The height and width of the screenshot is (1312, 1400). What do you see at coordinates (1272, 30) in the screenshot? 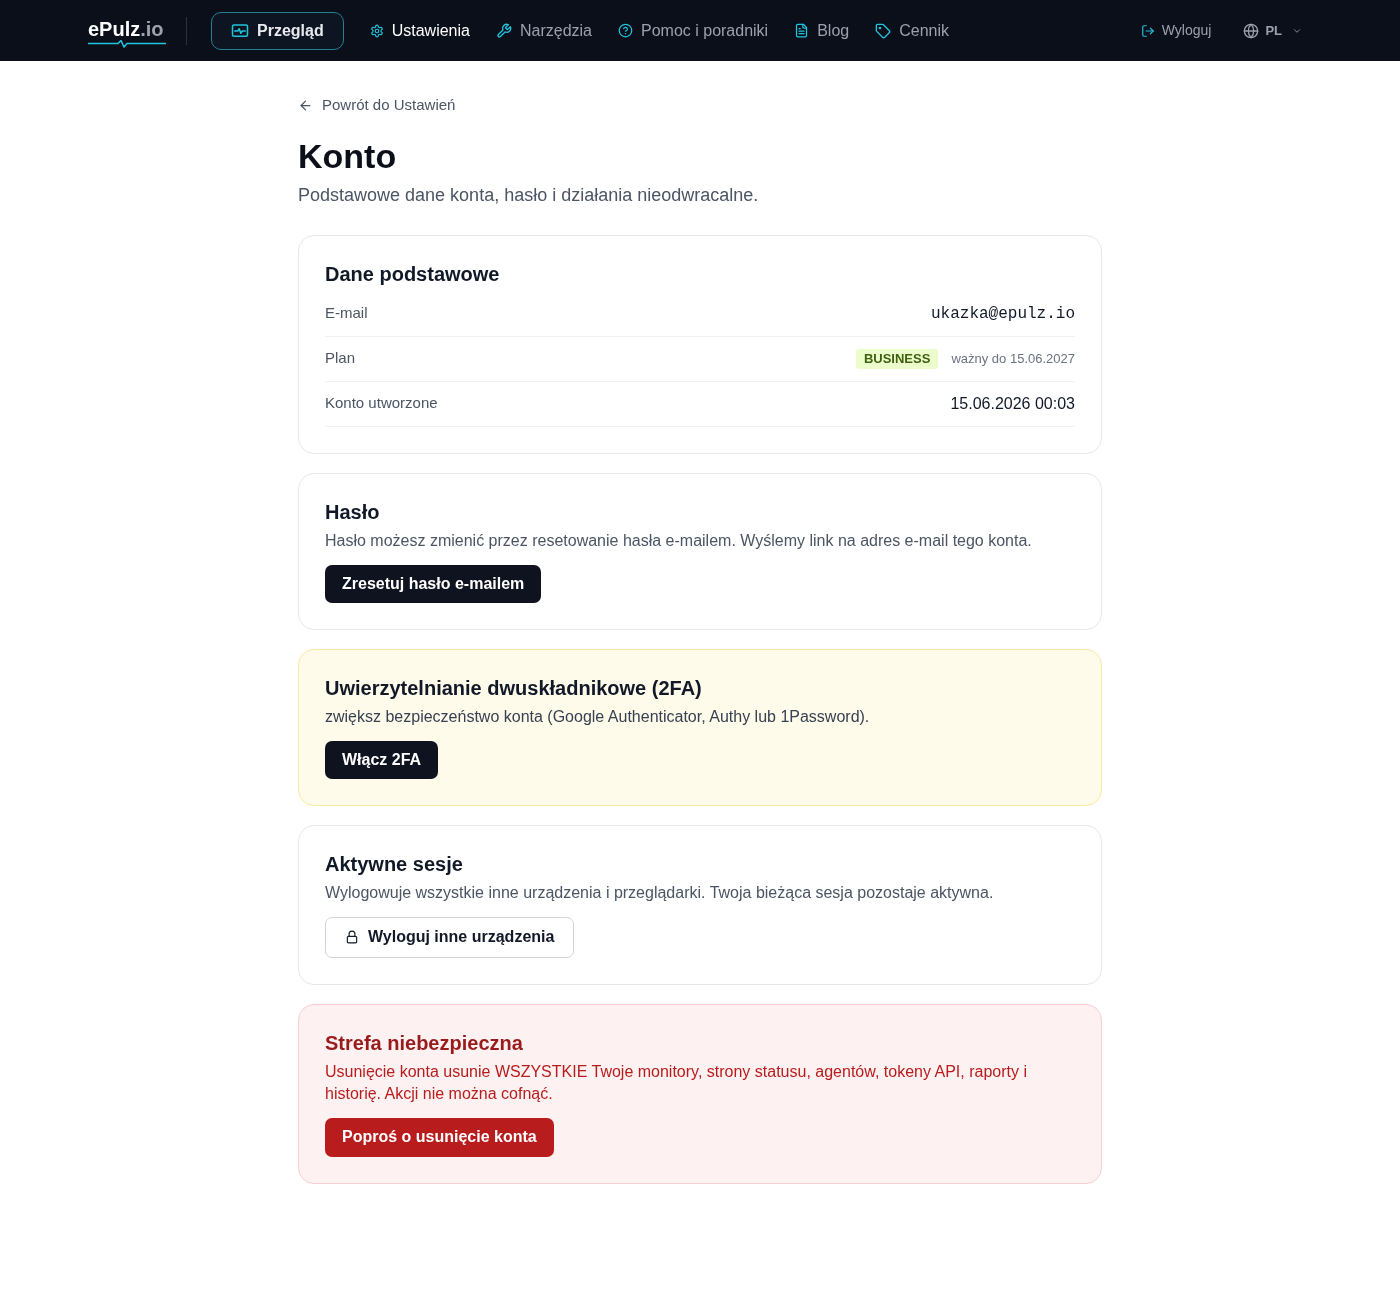
I see `language-selector: PL` at bounding box center [1272, 30].